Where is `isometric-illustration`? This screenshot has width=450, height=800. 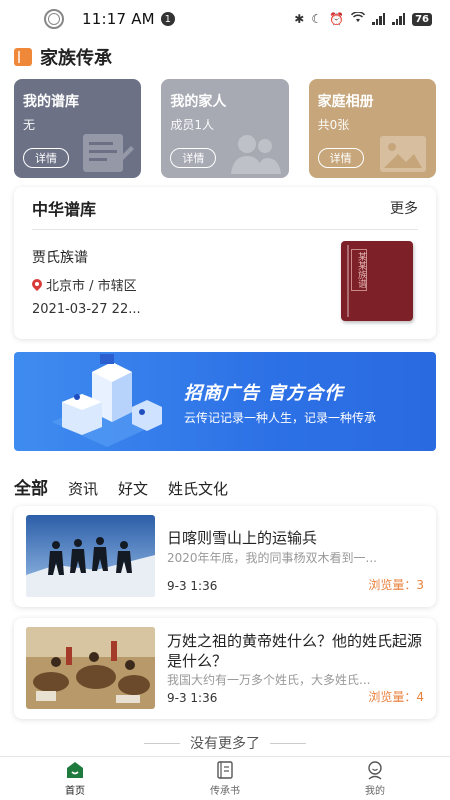 isometric-illustration is located at coordinates (107, 400).